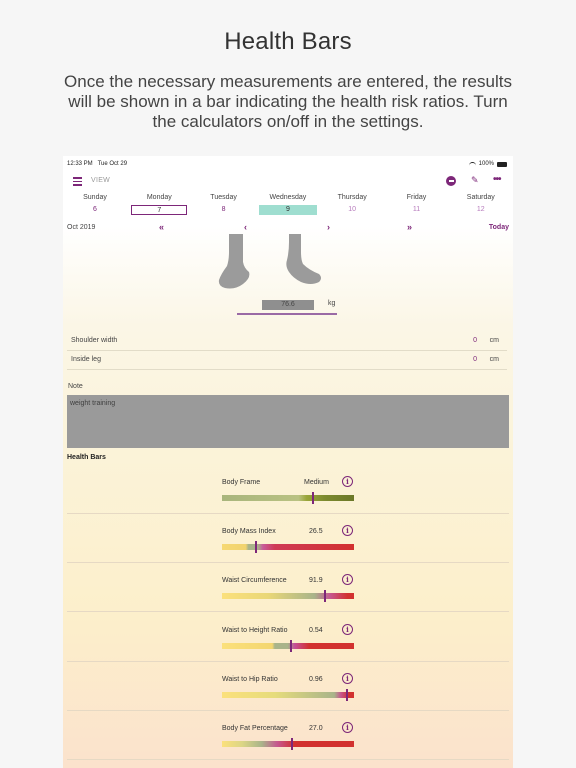 The width and height of the screenshot is (576, 768). Describe the element at coordinates (416, 197) in the screenshot. I see `day-name: Friday` at that location.